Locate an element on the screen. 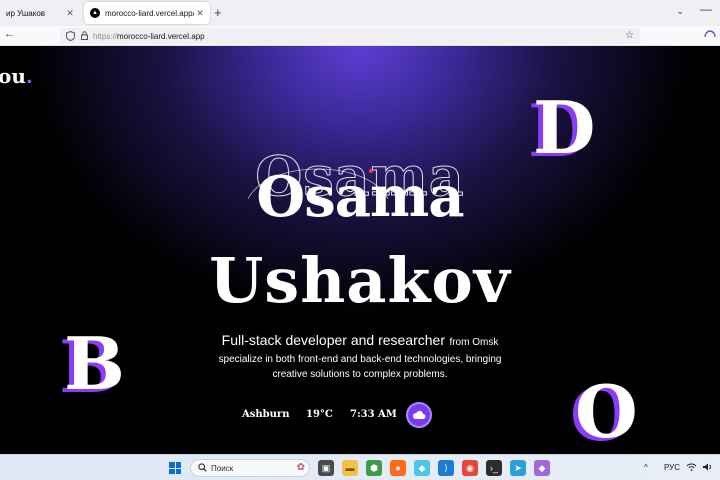  browser-nav-bar: ← https:// morocco-liard.vercel.app ☆ is located at coordinates (360, 36).